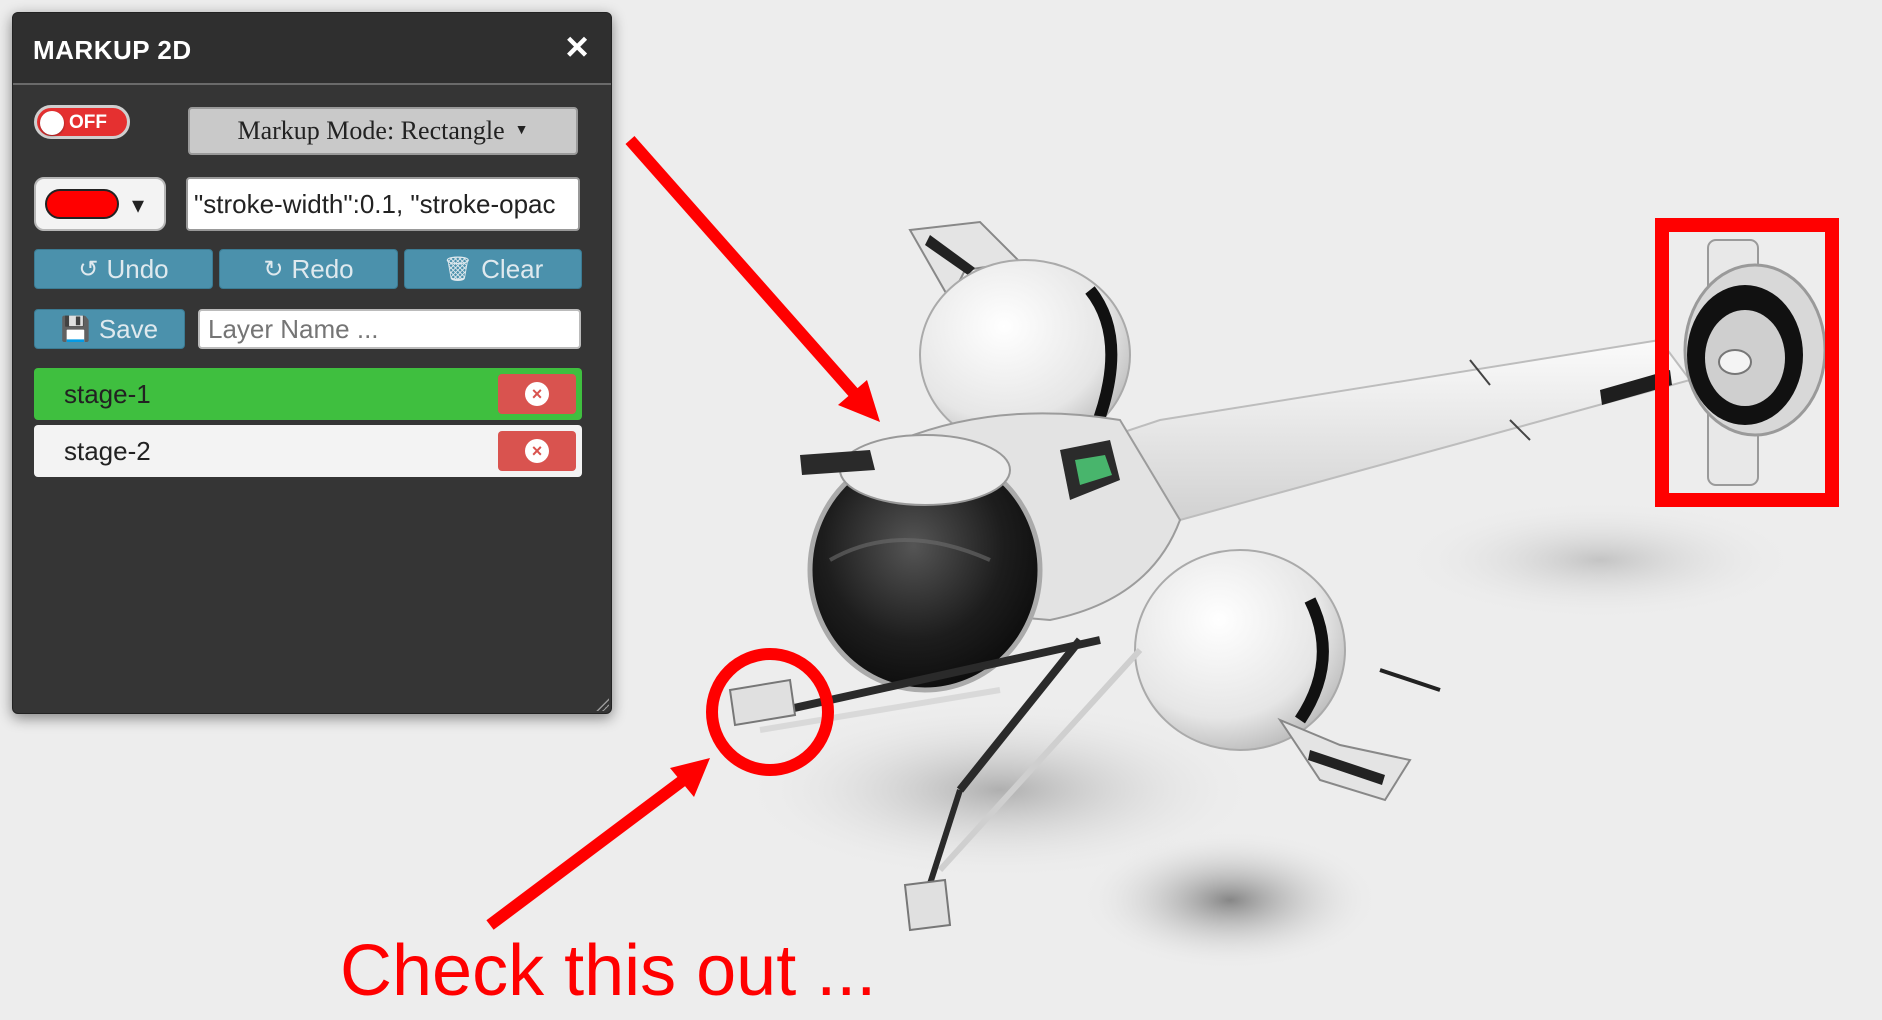  I want to click on save-label: Save, so click(128, 328).